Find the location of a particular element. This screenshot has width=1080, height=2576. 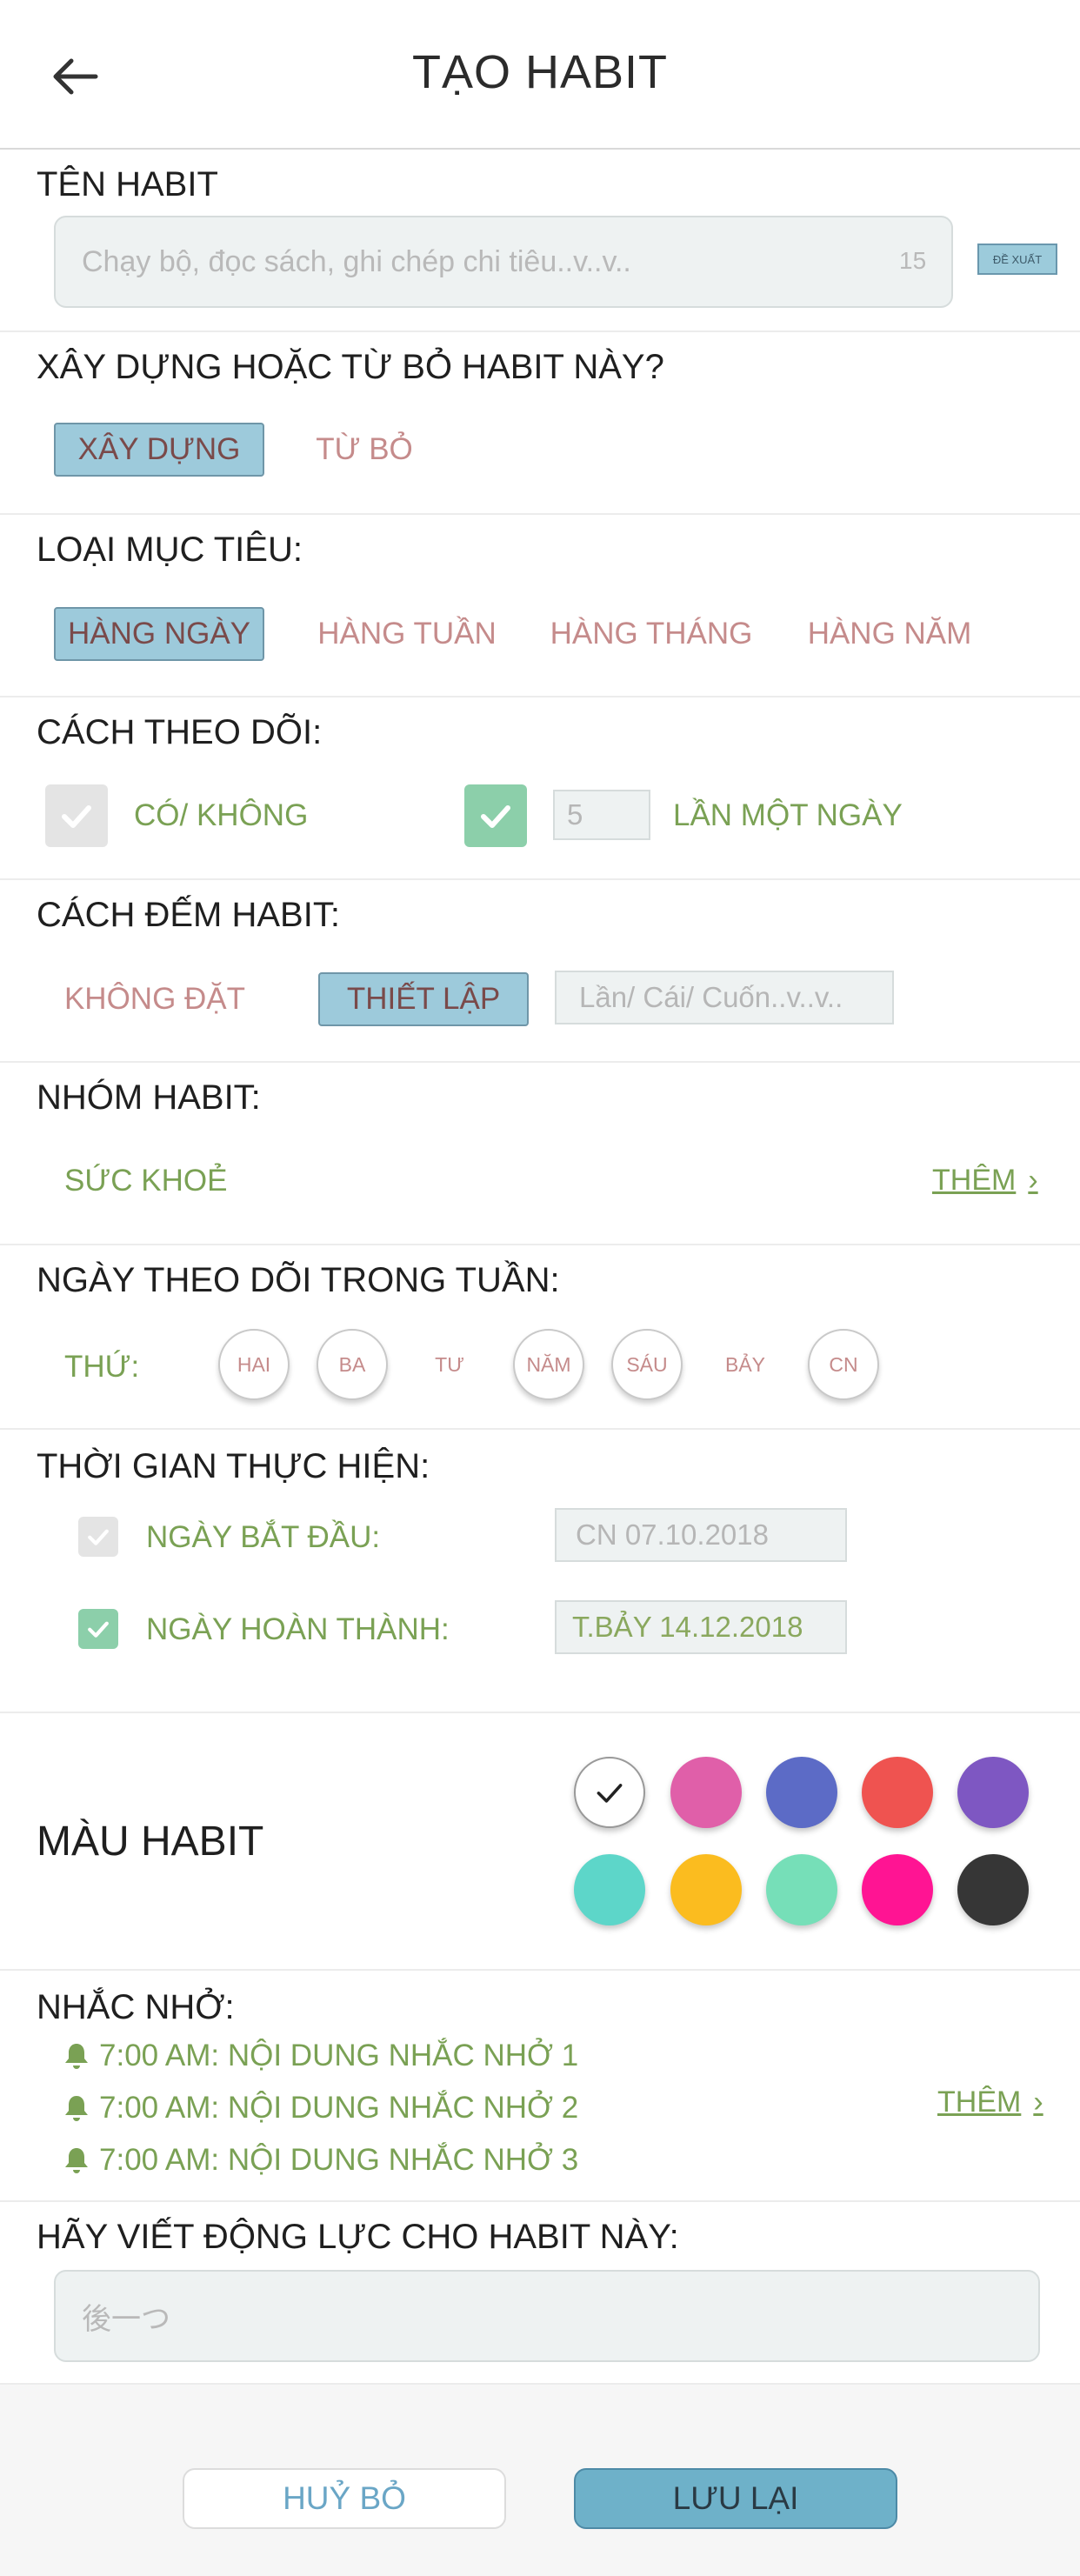

suggest-button: ĐỀ XUẤT is located at coordinates (1017, 259).